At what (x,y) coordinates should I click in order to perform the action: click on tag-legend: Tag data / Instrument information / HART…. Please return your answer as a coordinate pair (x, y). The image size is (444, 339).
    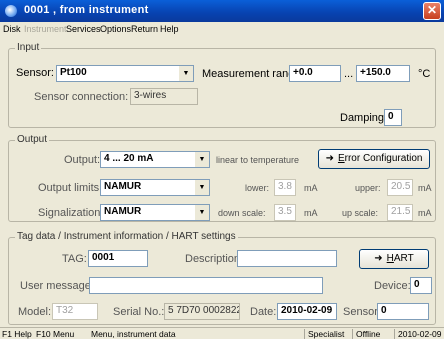
    Looking at the image, I should click on (126, 236).